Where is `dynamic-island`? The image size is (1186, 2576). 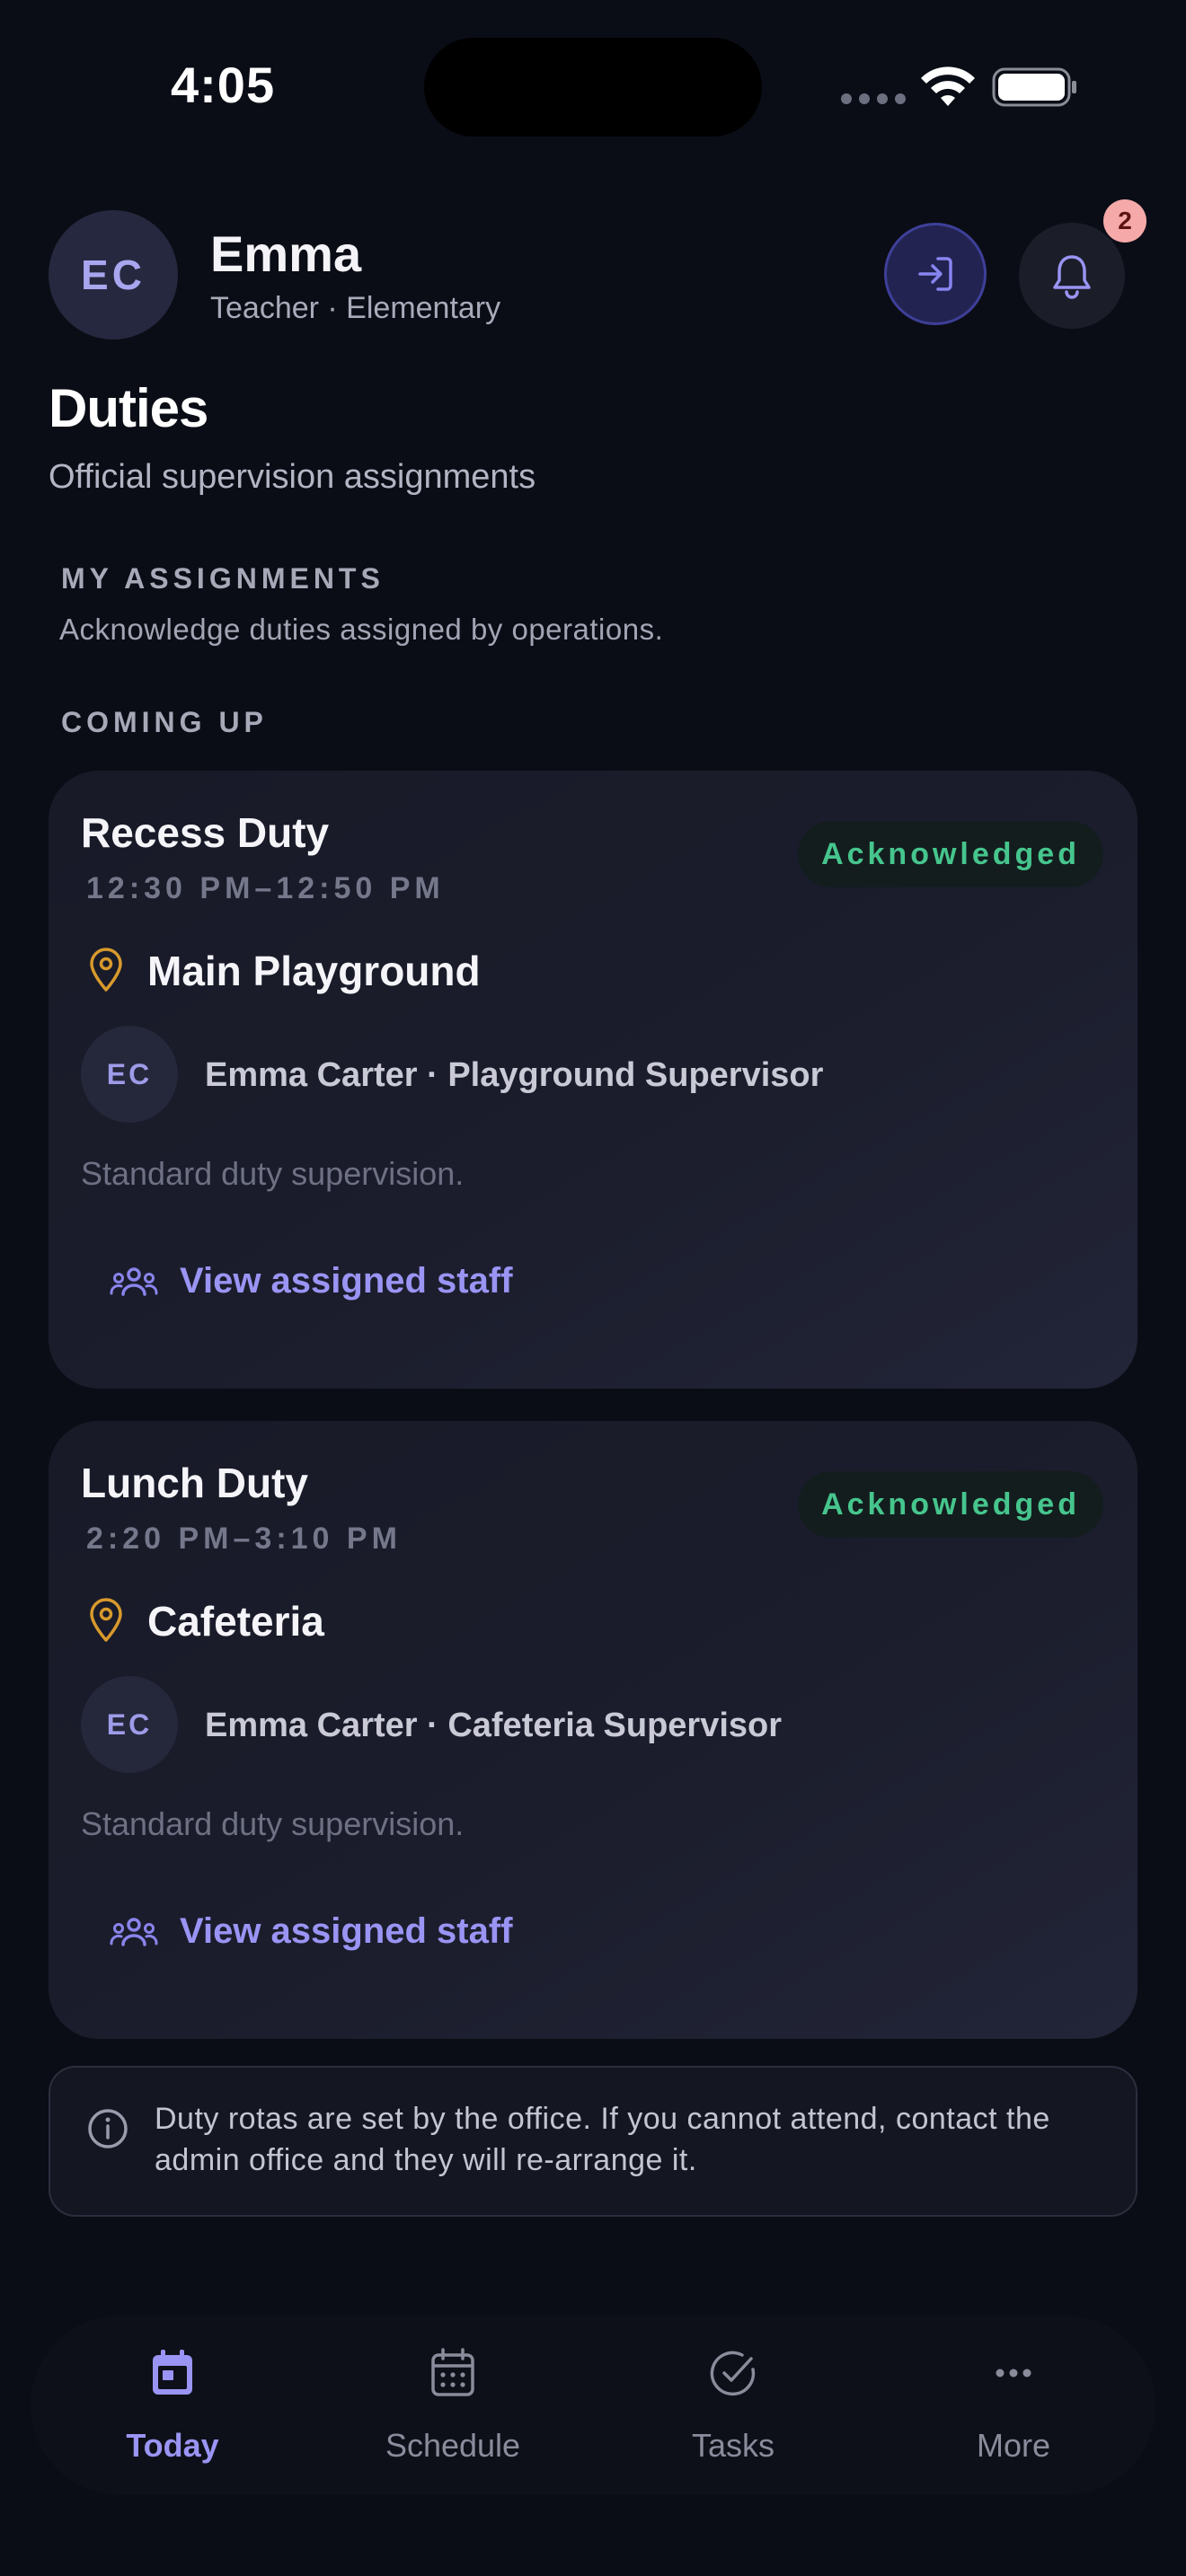 dynamic-island is located at coordinates (593, 87).